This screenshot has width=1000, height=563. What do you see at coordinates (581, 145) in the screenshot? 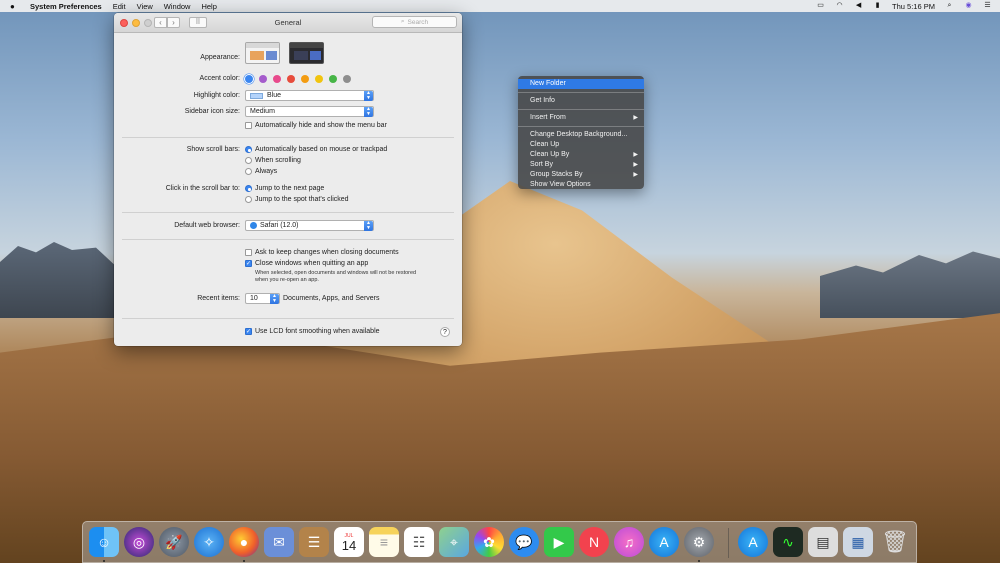
I see `menu-clean-up: Clean Up` at bounding box center [581, 145].